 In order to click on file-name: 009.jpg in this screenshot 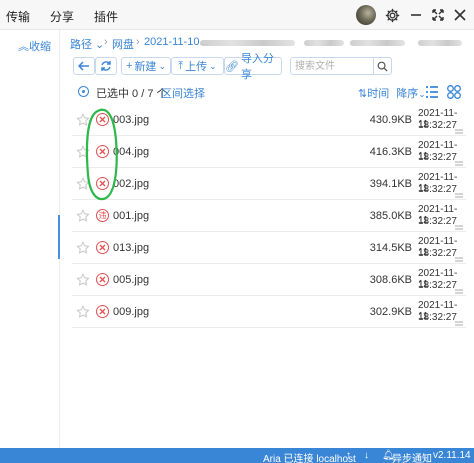, I will do `click(131, 312)`.